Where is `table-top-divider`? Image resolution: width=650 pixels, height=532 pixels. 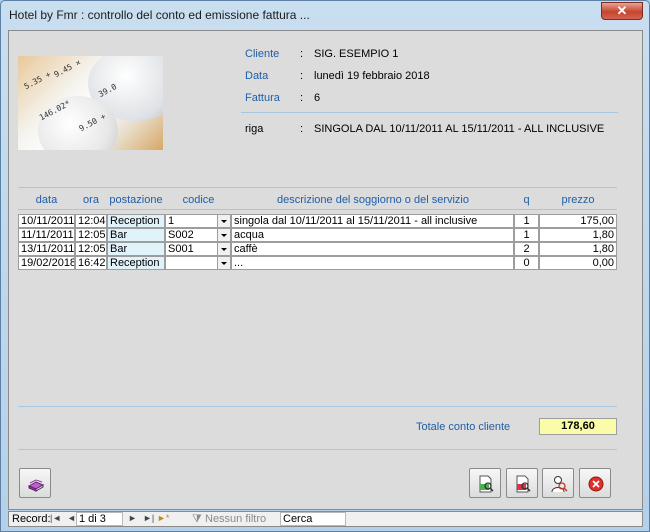
table-top-divider is located at coordinates (317, 187).